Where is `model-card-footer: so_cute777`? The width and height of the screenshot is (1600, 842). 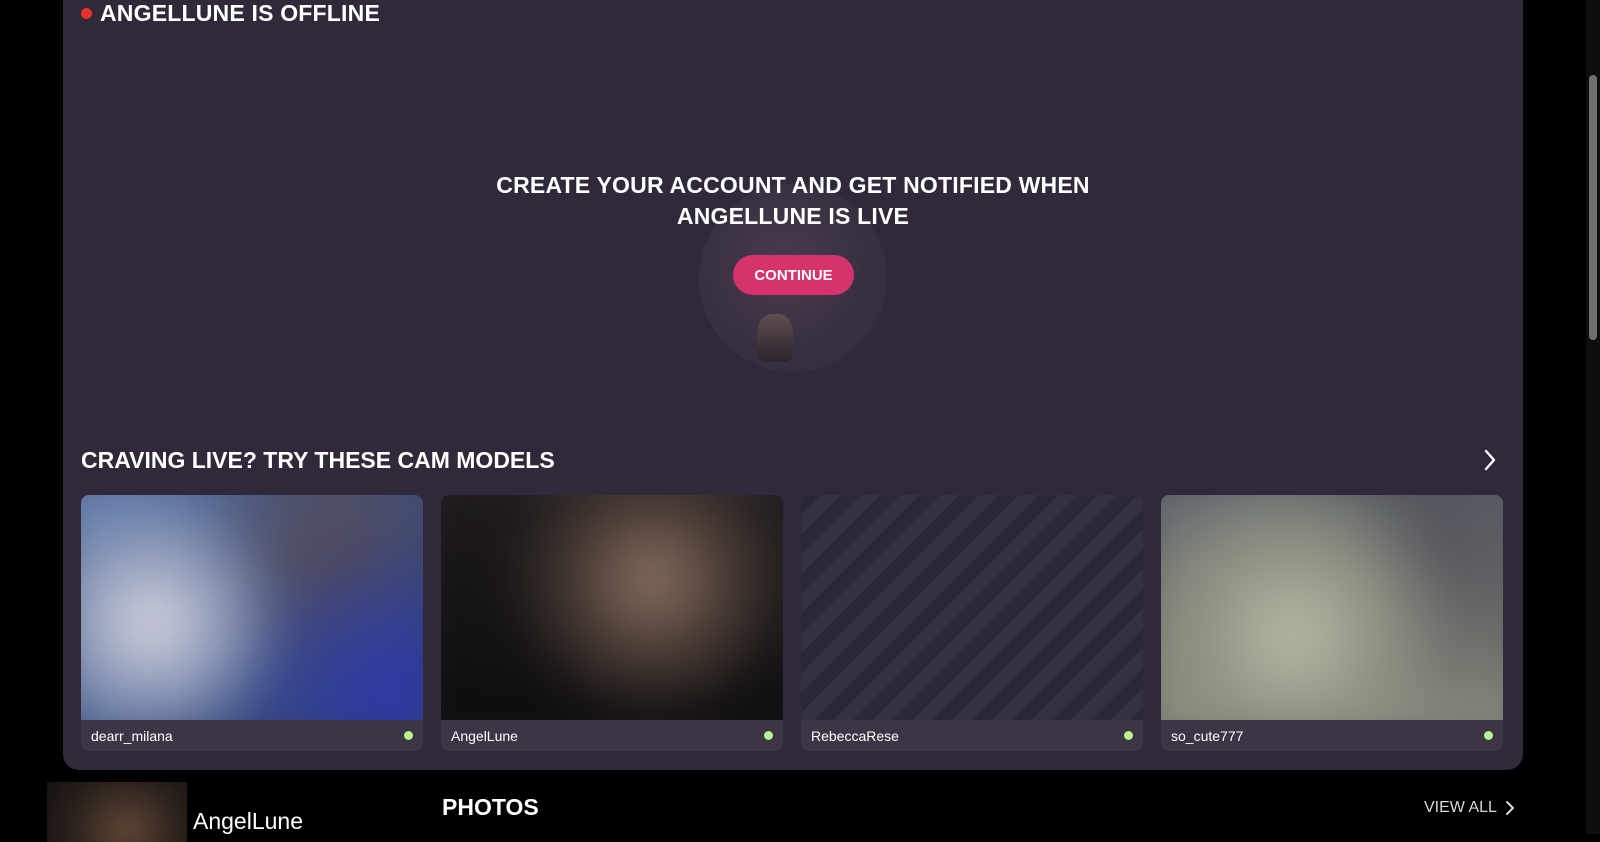 model-card-footer: so_cute777 is located at coordinates (1332, 735).